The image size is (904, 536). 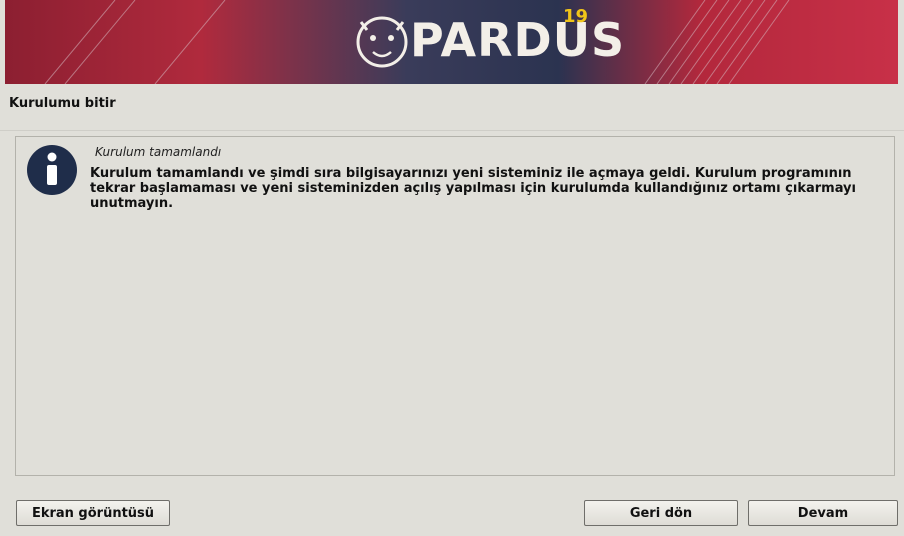 I want to click on brand-wordmark: PARDUS, so click(x=518, y=40).